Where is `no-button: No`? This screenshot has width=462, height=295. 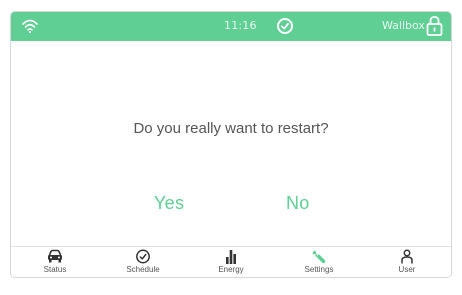 no-button: No is located at coordinates (298, 203).